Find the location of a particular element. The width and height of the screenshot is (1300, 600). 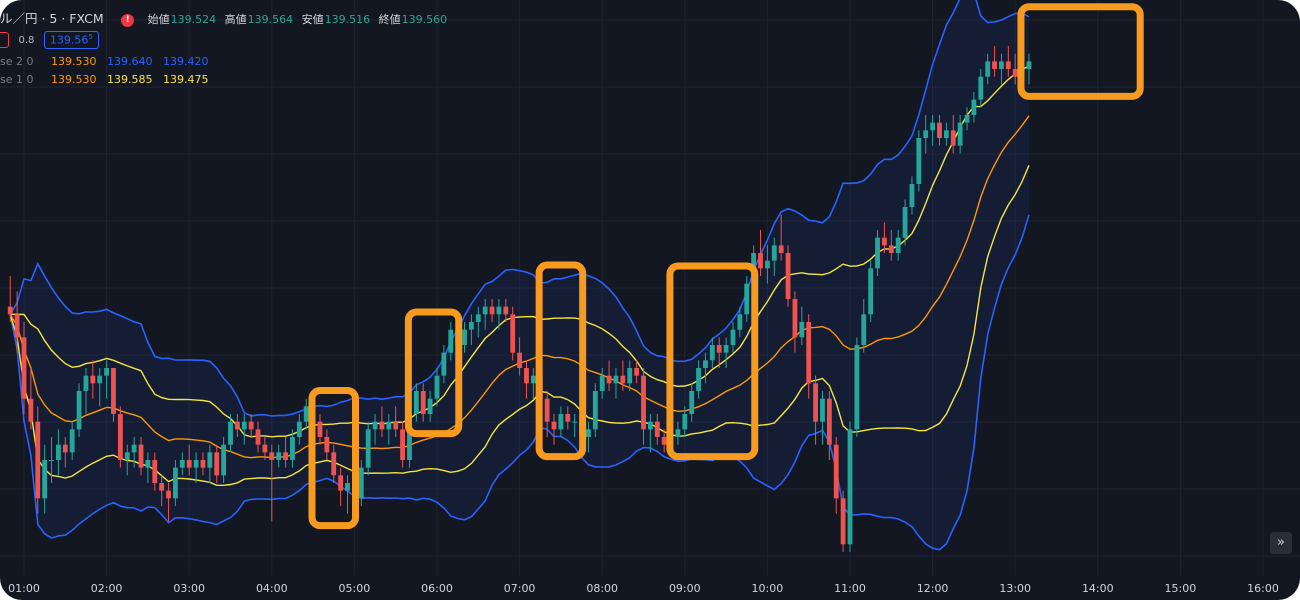

time-tick-label: 16:00 is located at coordinates (1263, 588).